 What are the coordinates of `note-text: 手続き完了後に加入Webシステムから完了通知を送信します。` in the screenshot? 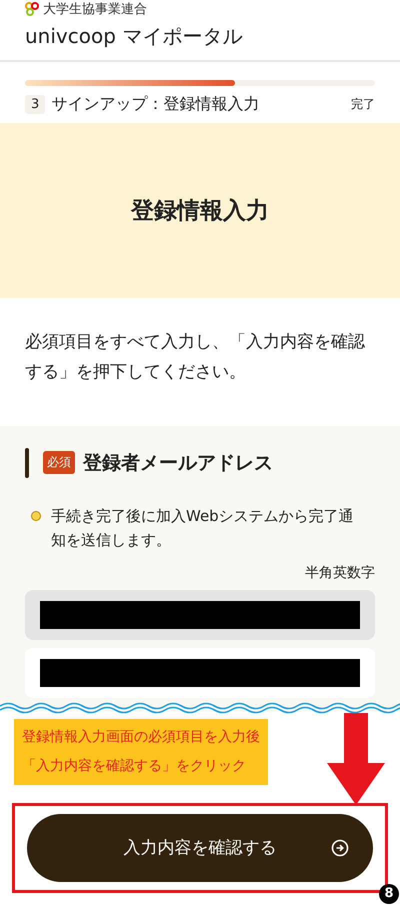 It's located at (203, 528).